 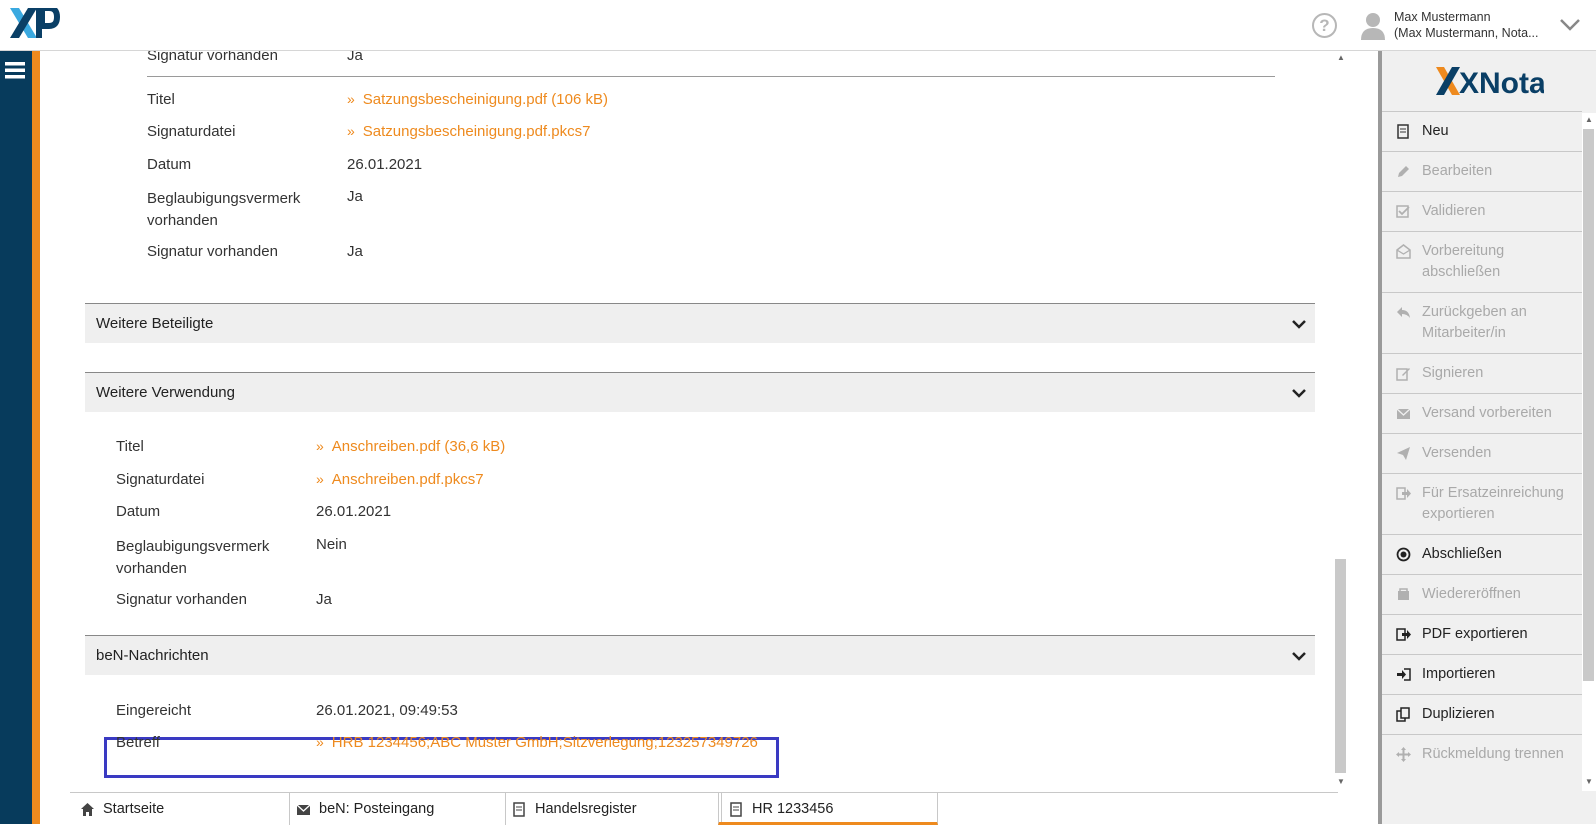 I want to click on menu-item-label: Duplizieren, so click(x=1458, y=714).